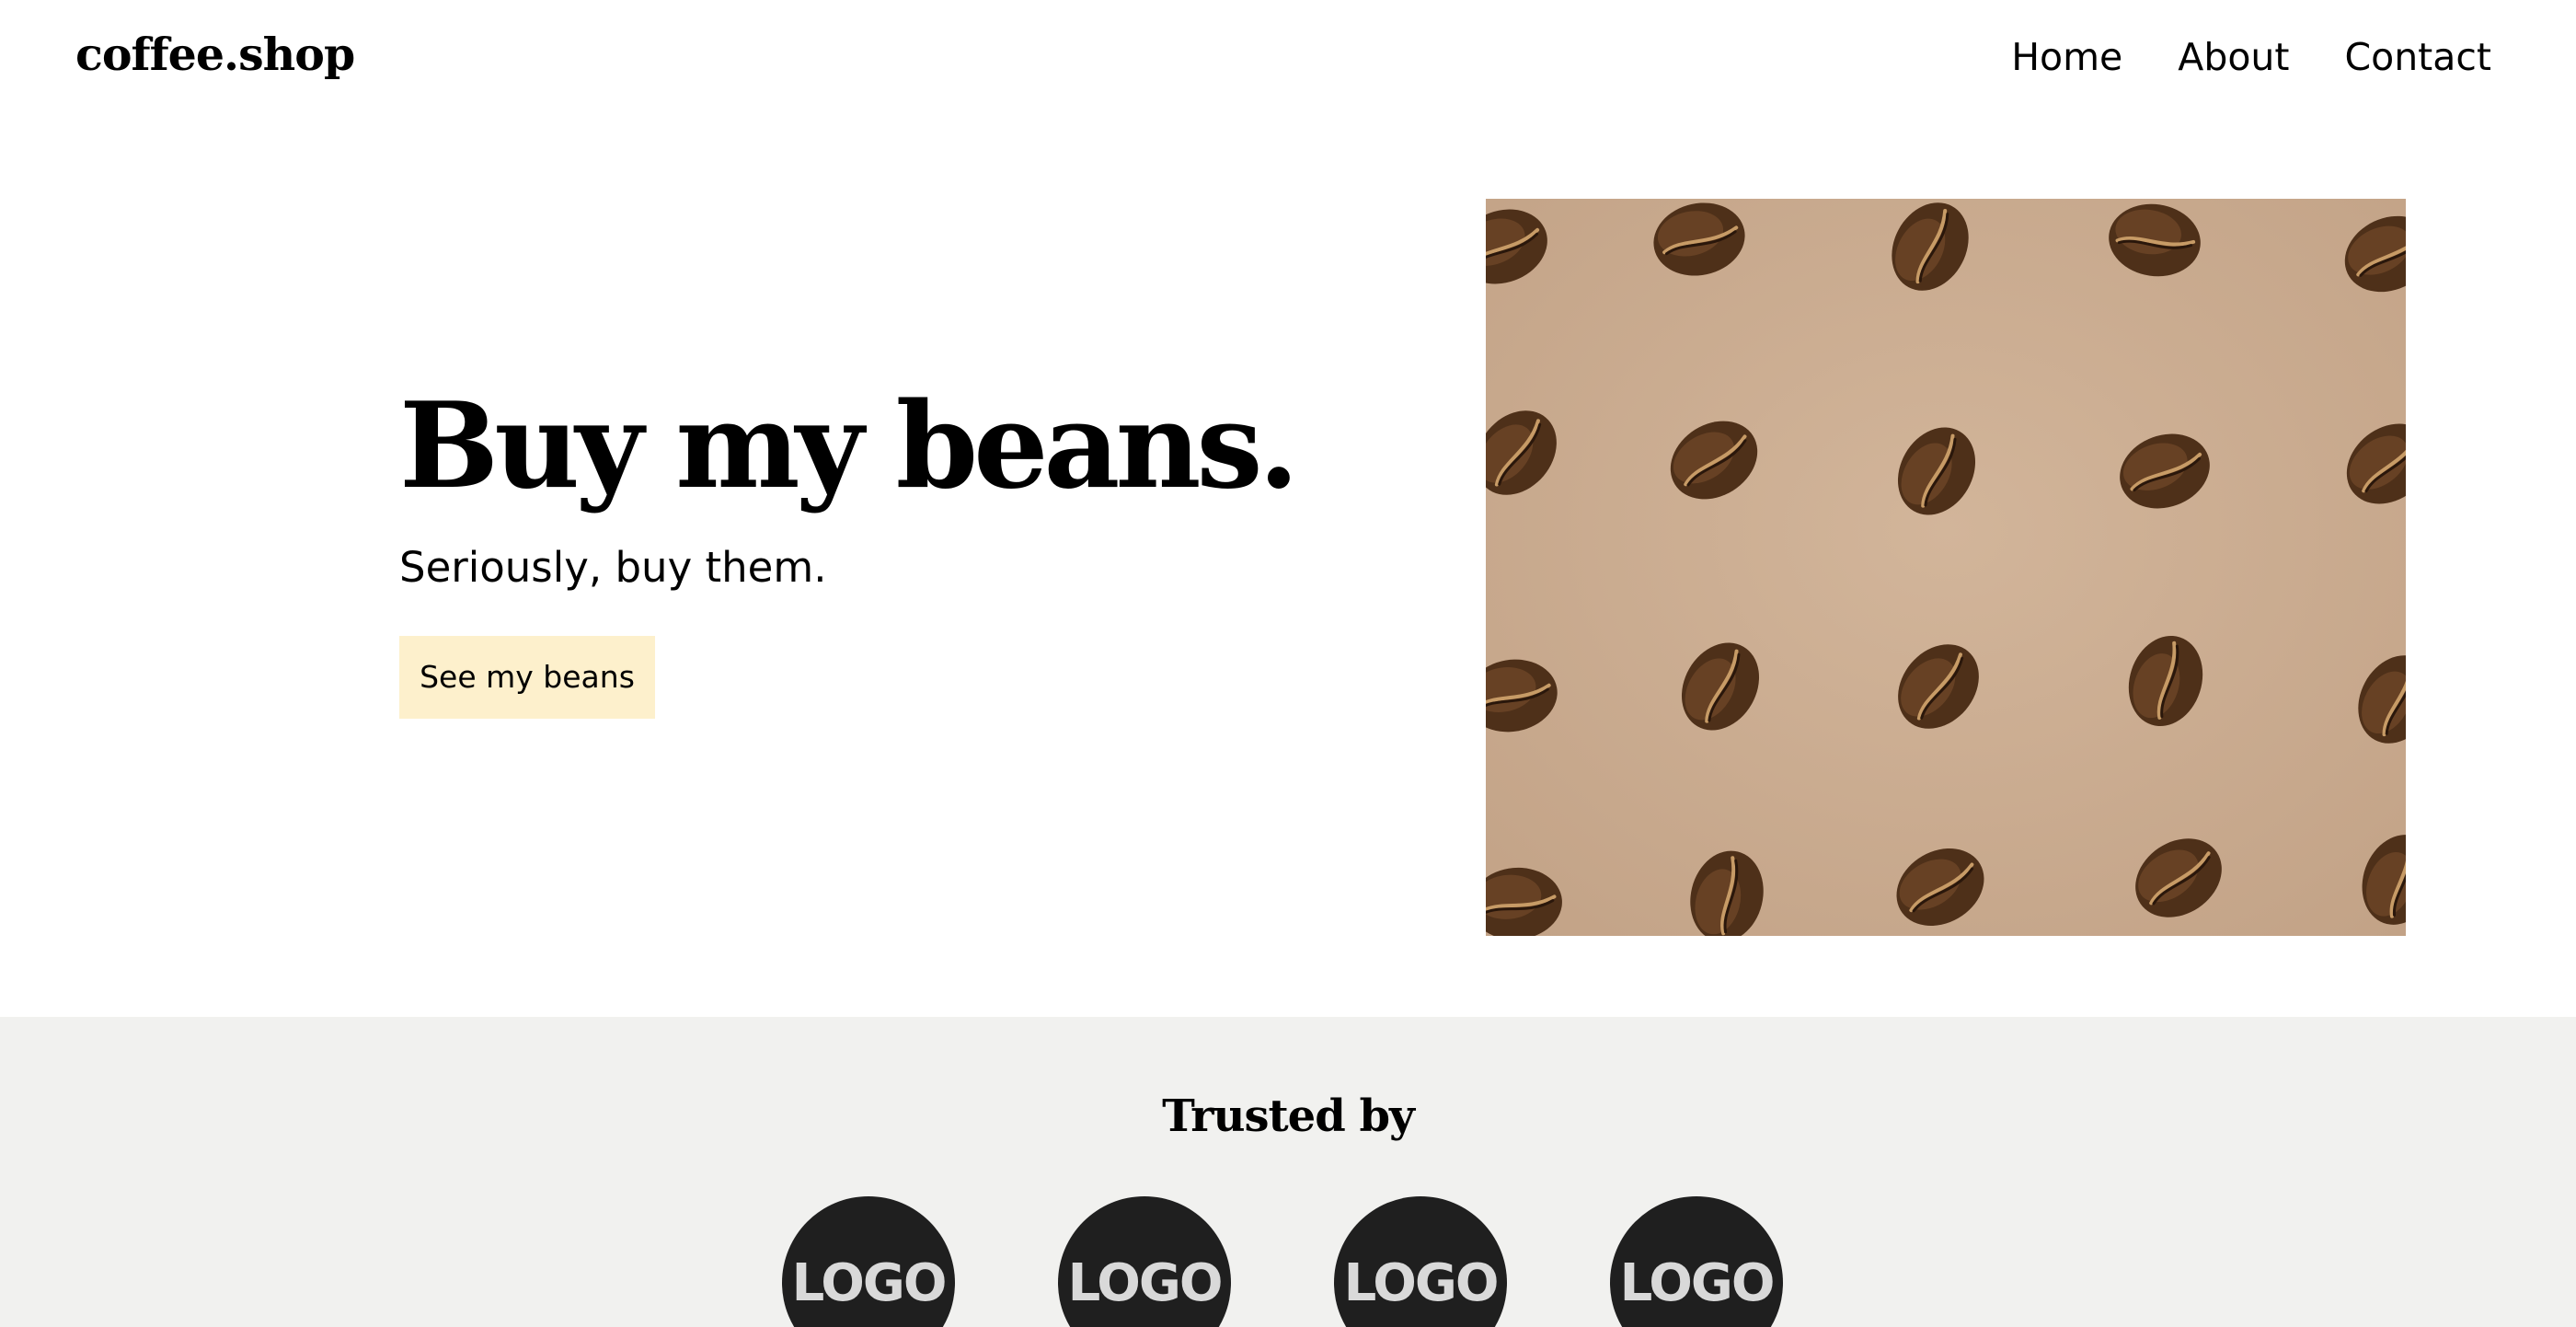 The image size is (2576, 1327). Describe the element at coordinates (1288, 1116) in the screenshot. I see `trusted-by-title: Trusted by` at that location.